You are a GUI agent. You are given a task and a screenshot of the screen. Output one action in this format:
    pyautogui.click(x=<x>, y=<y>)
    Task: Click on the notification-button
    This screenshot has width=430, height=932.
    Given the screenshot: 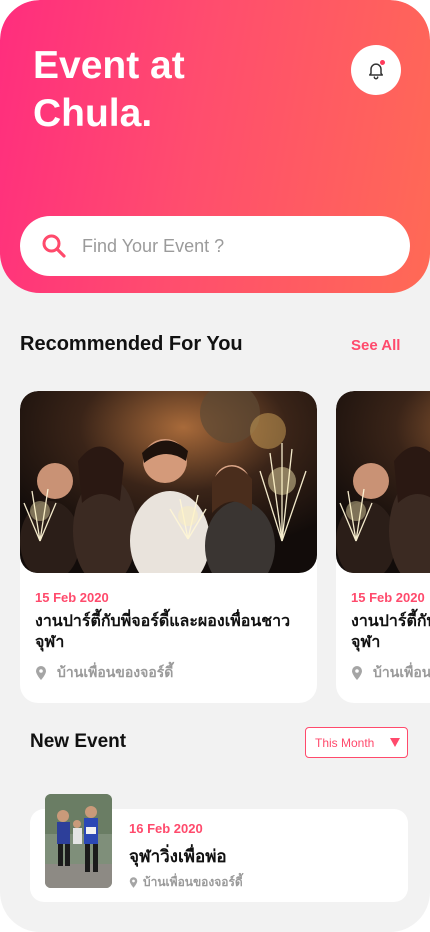 What is the action you would take?
    pyautogui.click(x=376, y=70)
    